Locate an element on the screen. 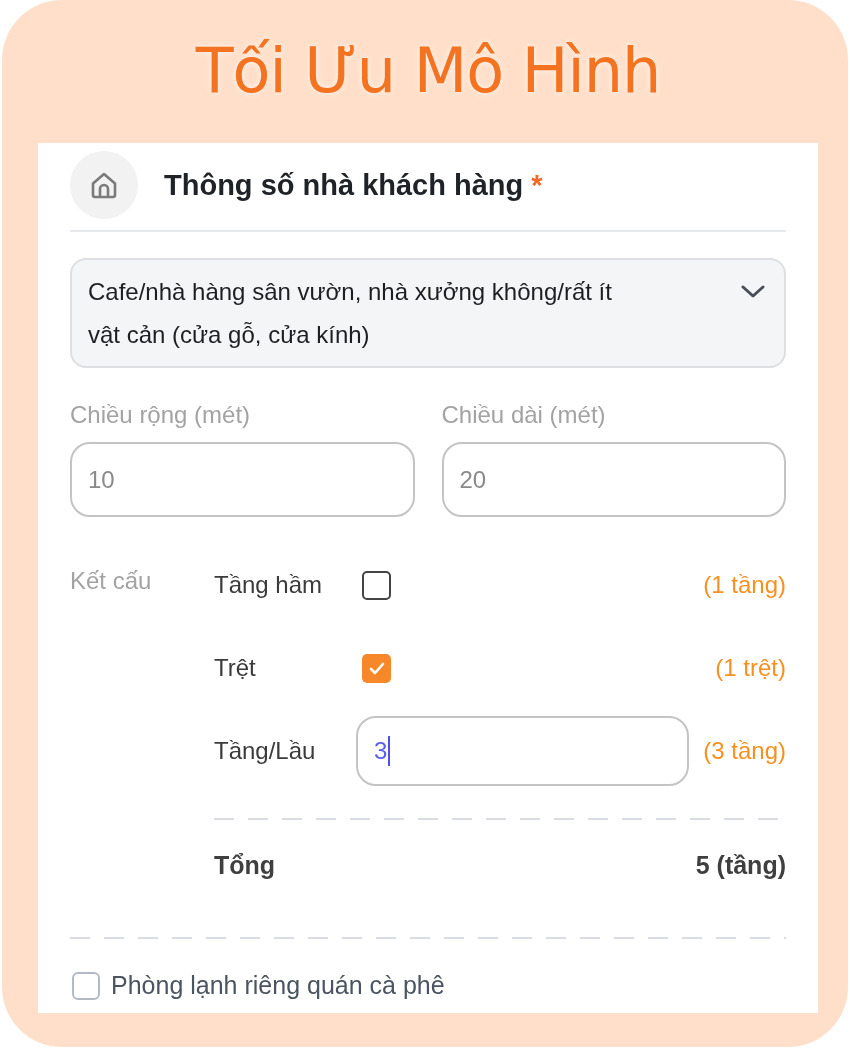 The height and width of the screenshot is (1049, 850). total-value: 5 (tầng) is located at coordinates (740, 865).